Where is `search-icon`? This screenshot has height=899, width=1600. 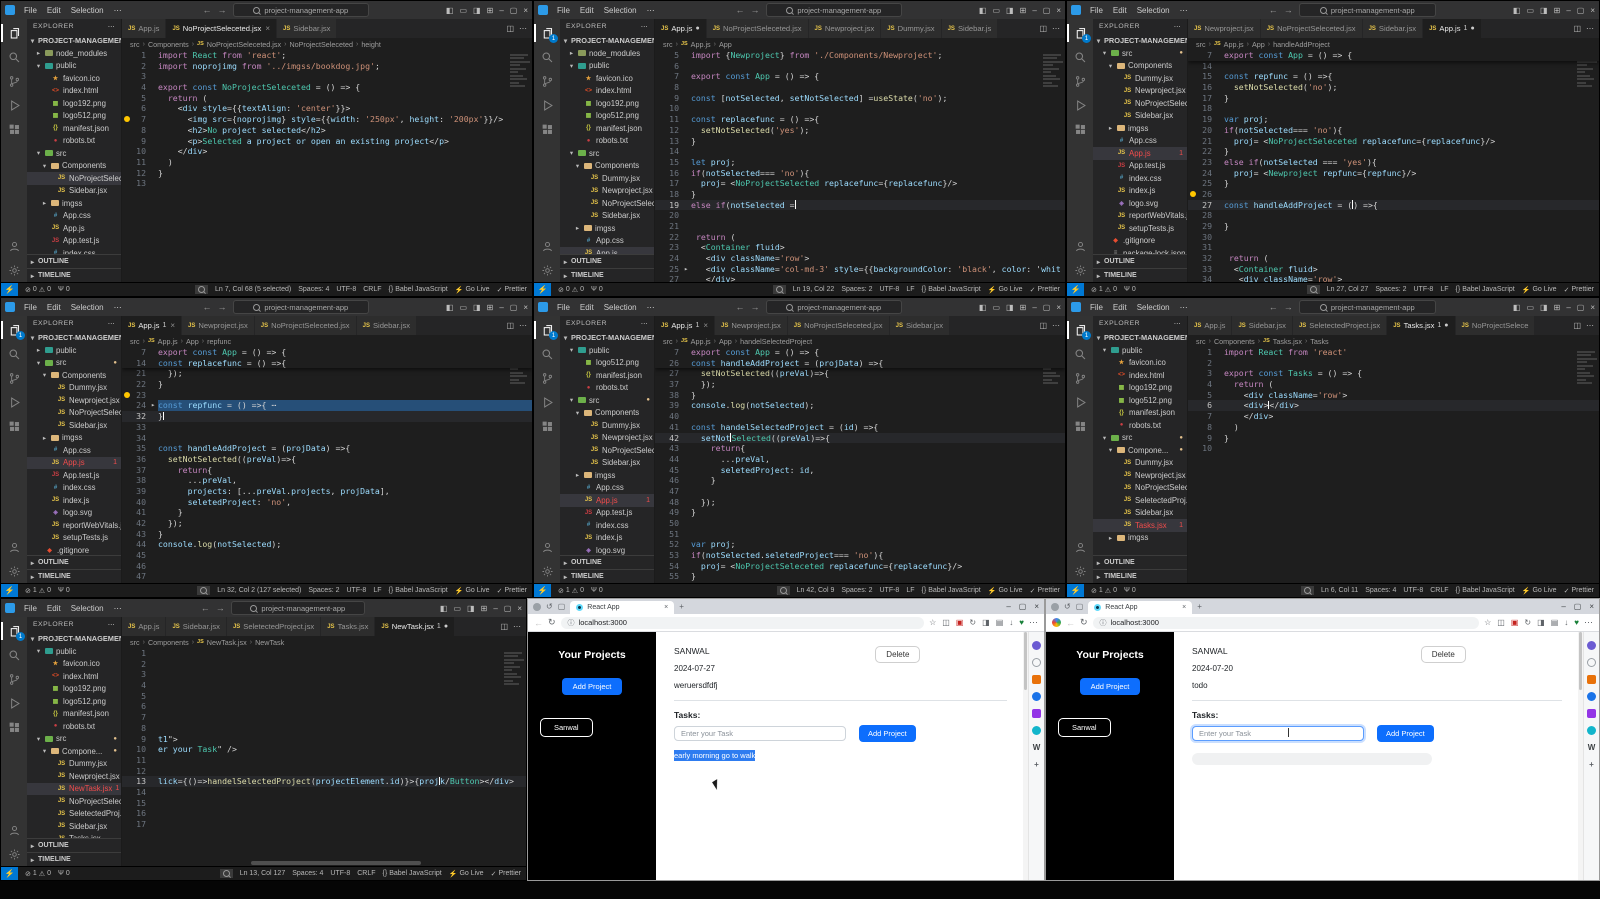 search-icon is located at coordinates (14, 354).